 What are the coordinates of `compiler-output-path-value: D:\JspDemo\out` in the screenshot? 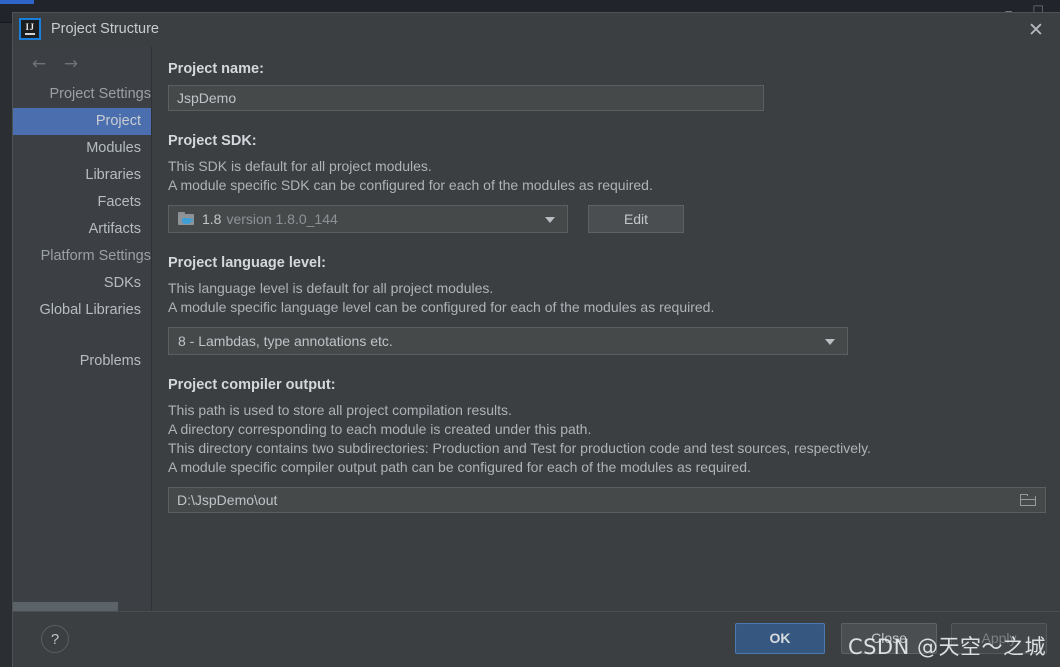 It's located at (227, 500).